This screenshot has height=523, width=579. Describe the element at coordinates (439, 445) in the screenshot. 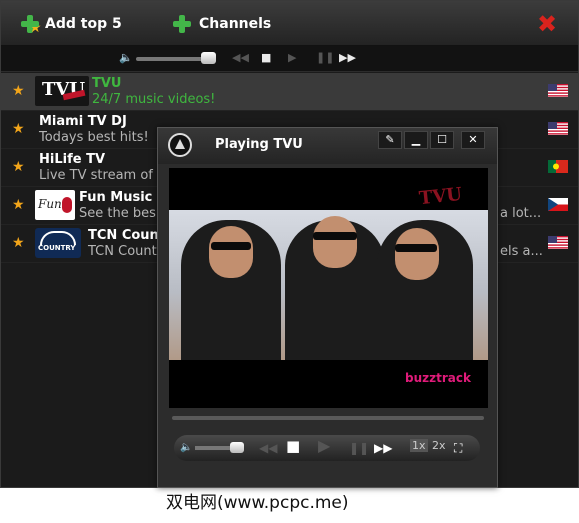

I see `speed-2x-button: 2x` at that location.